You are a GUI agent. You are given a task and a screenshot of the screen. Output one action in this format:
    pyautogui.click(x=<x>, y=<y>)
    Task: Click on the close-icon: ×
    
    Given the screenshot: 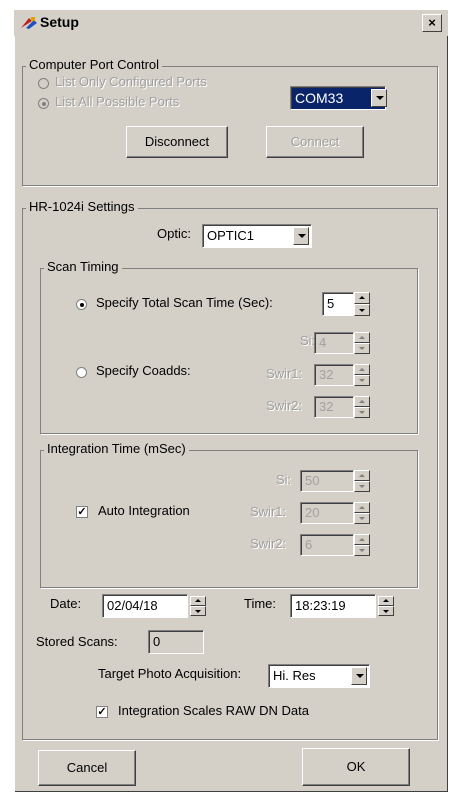 What is the action you would take?
    pyautogui.click(x=432, y=22)
    